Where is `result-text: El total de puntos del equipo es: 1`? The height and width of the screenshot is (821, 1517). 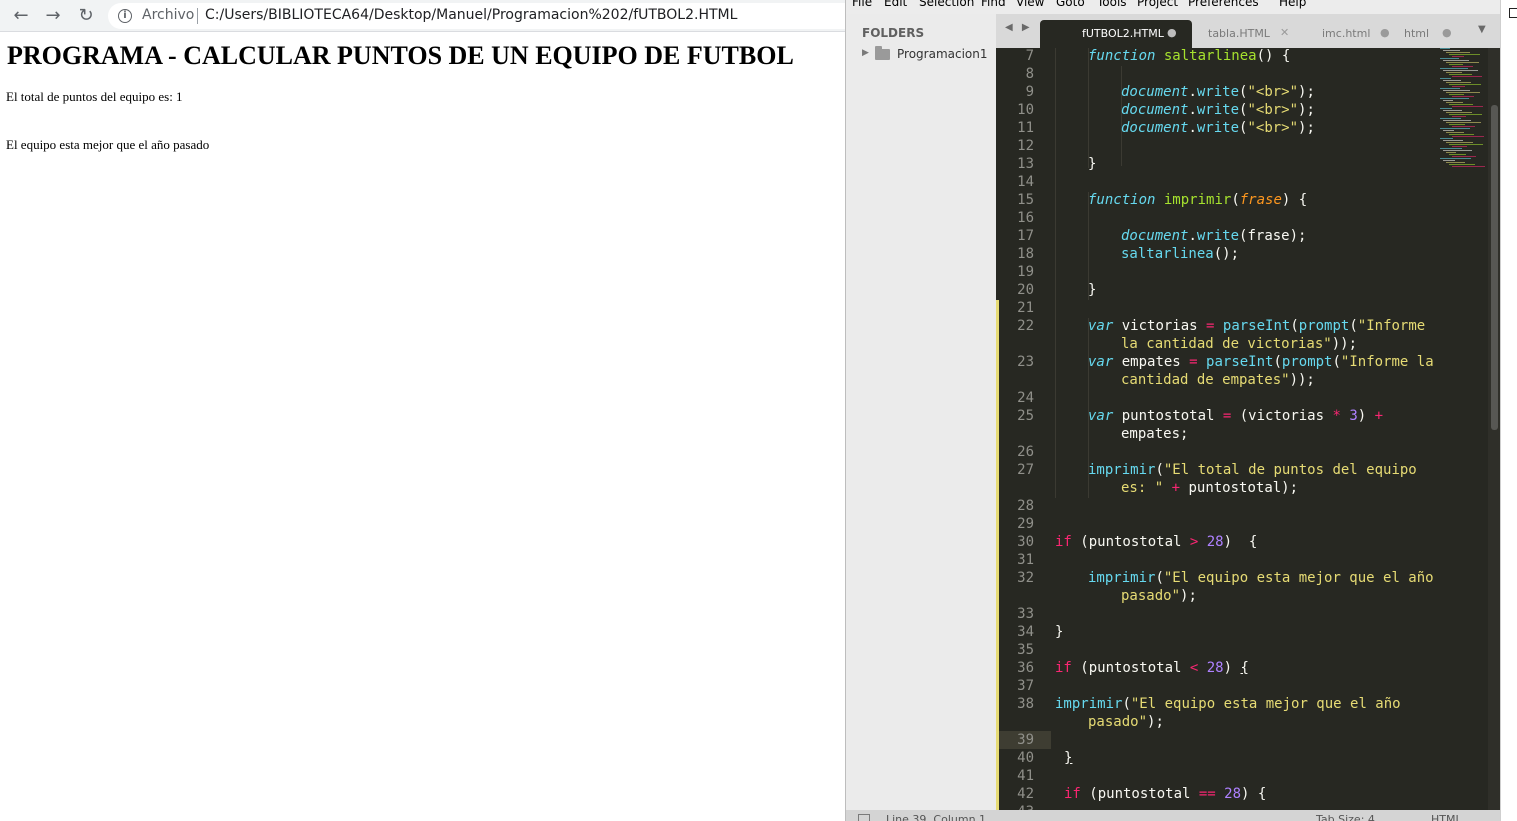
result-text: El total de puntos del equipo es: 1 is located at coordinates (94, 96).